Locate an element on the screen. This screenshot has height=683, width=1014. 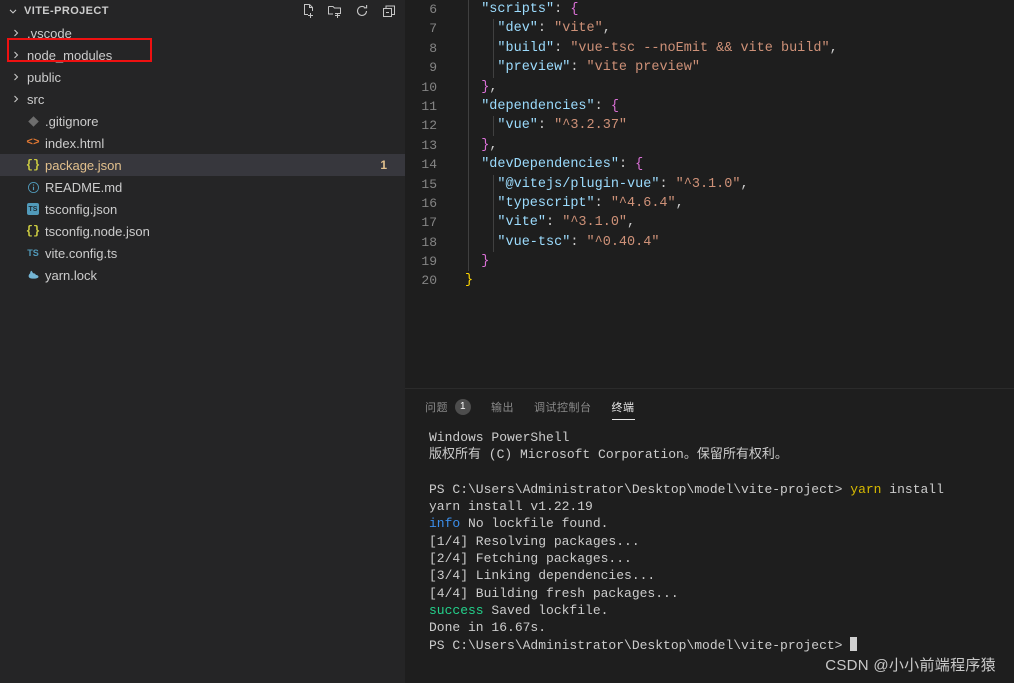
new-file-icon is located at coordinates (308, 11).